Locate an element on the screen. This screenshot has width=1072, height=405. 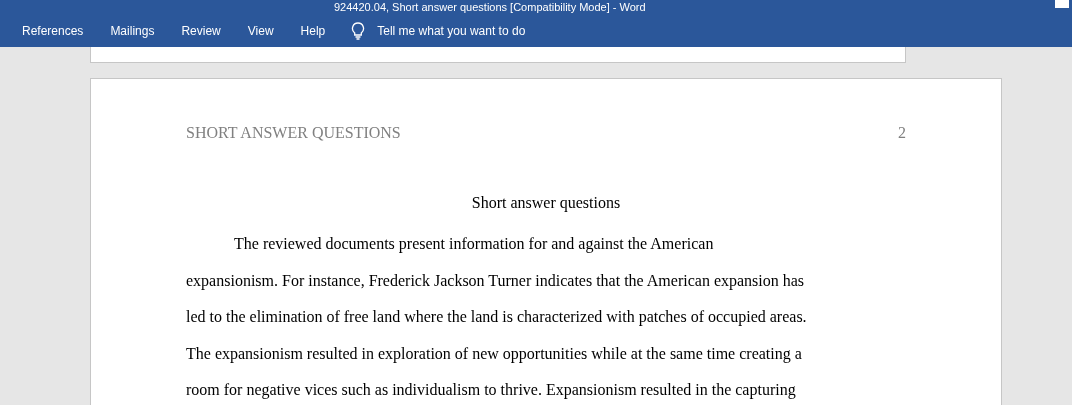
document-heading: Short answer questions is located at coordinates (546, 203).